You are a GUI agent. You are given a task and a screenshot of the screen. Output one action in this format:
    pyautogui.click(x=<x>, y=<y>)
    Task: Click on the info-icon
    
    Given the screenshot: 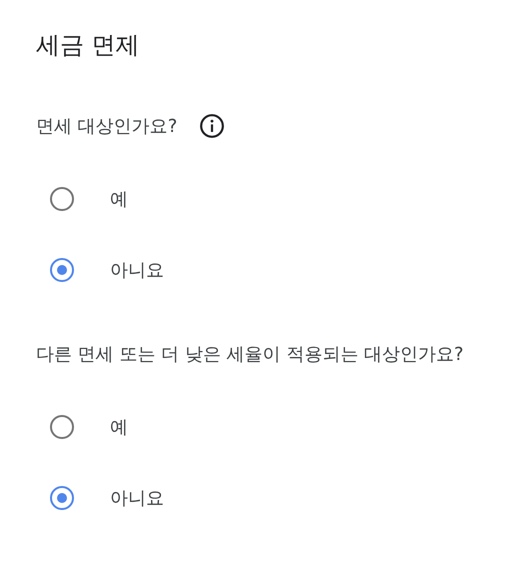 What is the action you would take?
    pyautogui.click(x=212, y=126)
    